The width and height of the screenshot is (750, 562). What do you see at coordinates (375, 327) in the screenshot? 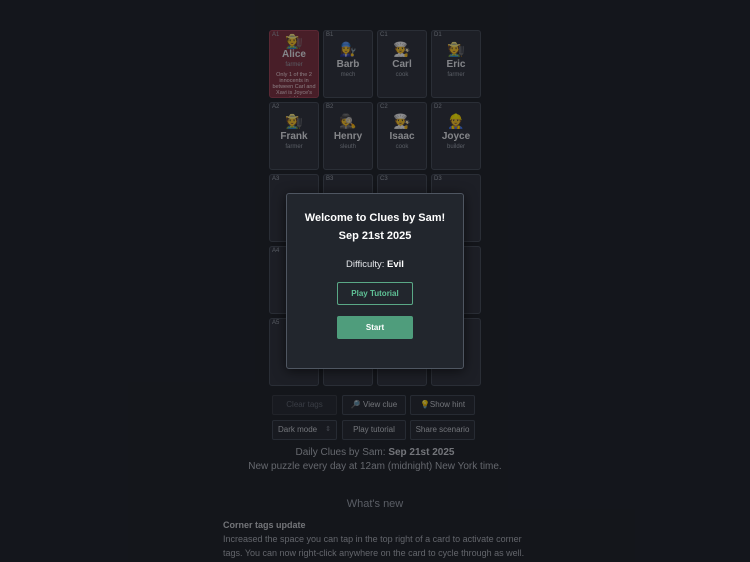
I see `start-button: Start` at bounding box center [375, 327].